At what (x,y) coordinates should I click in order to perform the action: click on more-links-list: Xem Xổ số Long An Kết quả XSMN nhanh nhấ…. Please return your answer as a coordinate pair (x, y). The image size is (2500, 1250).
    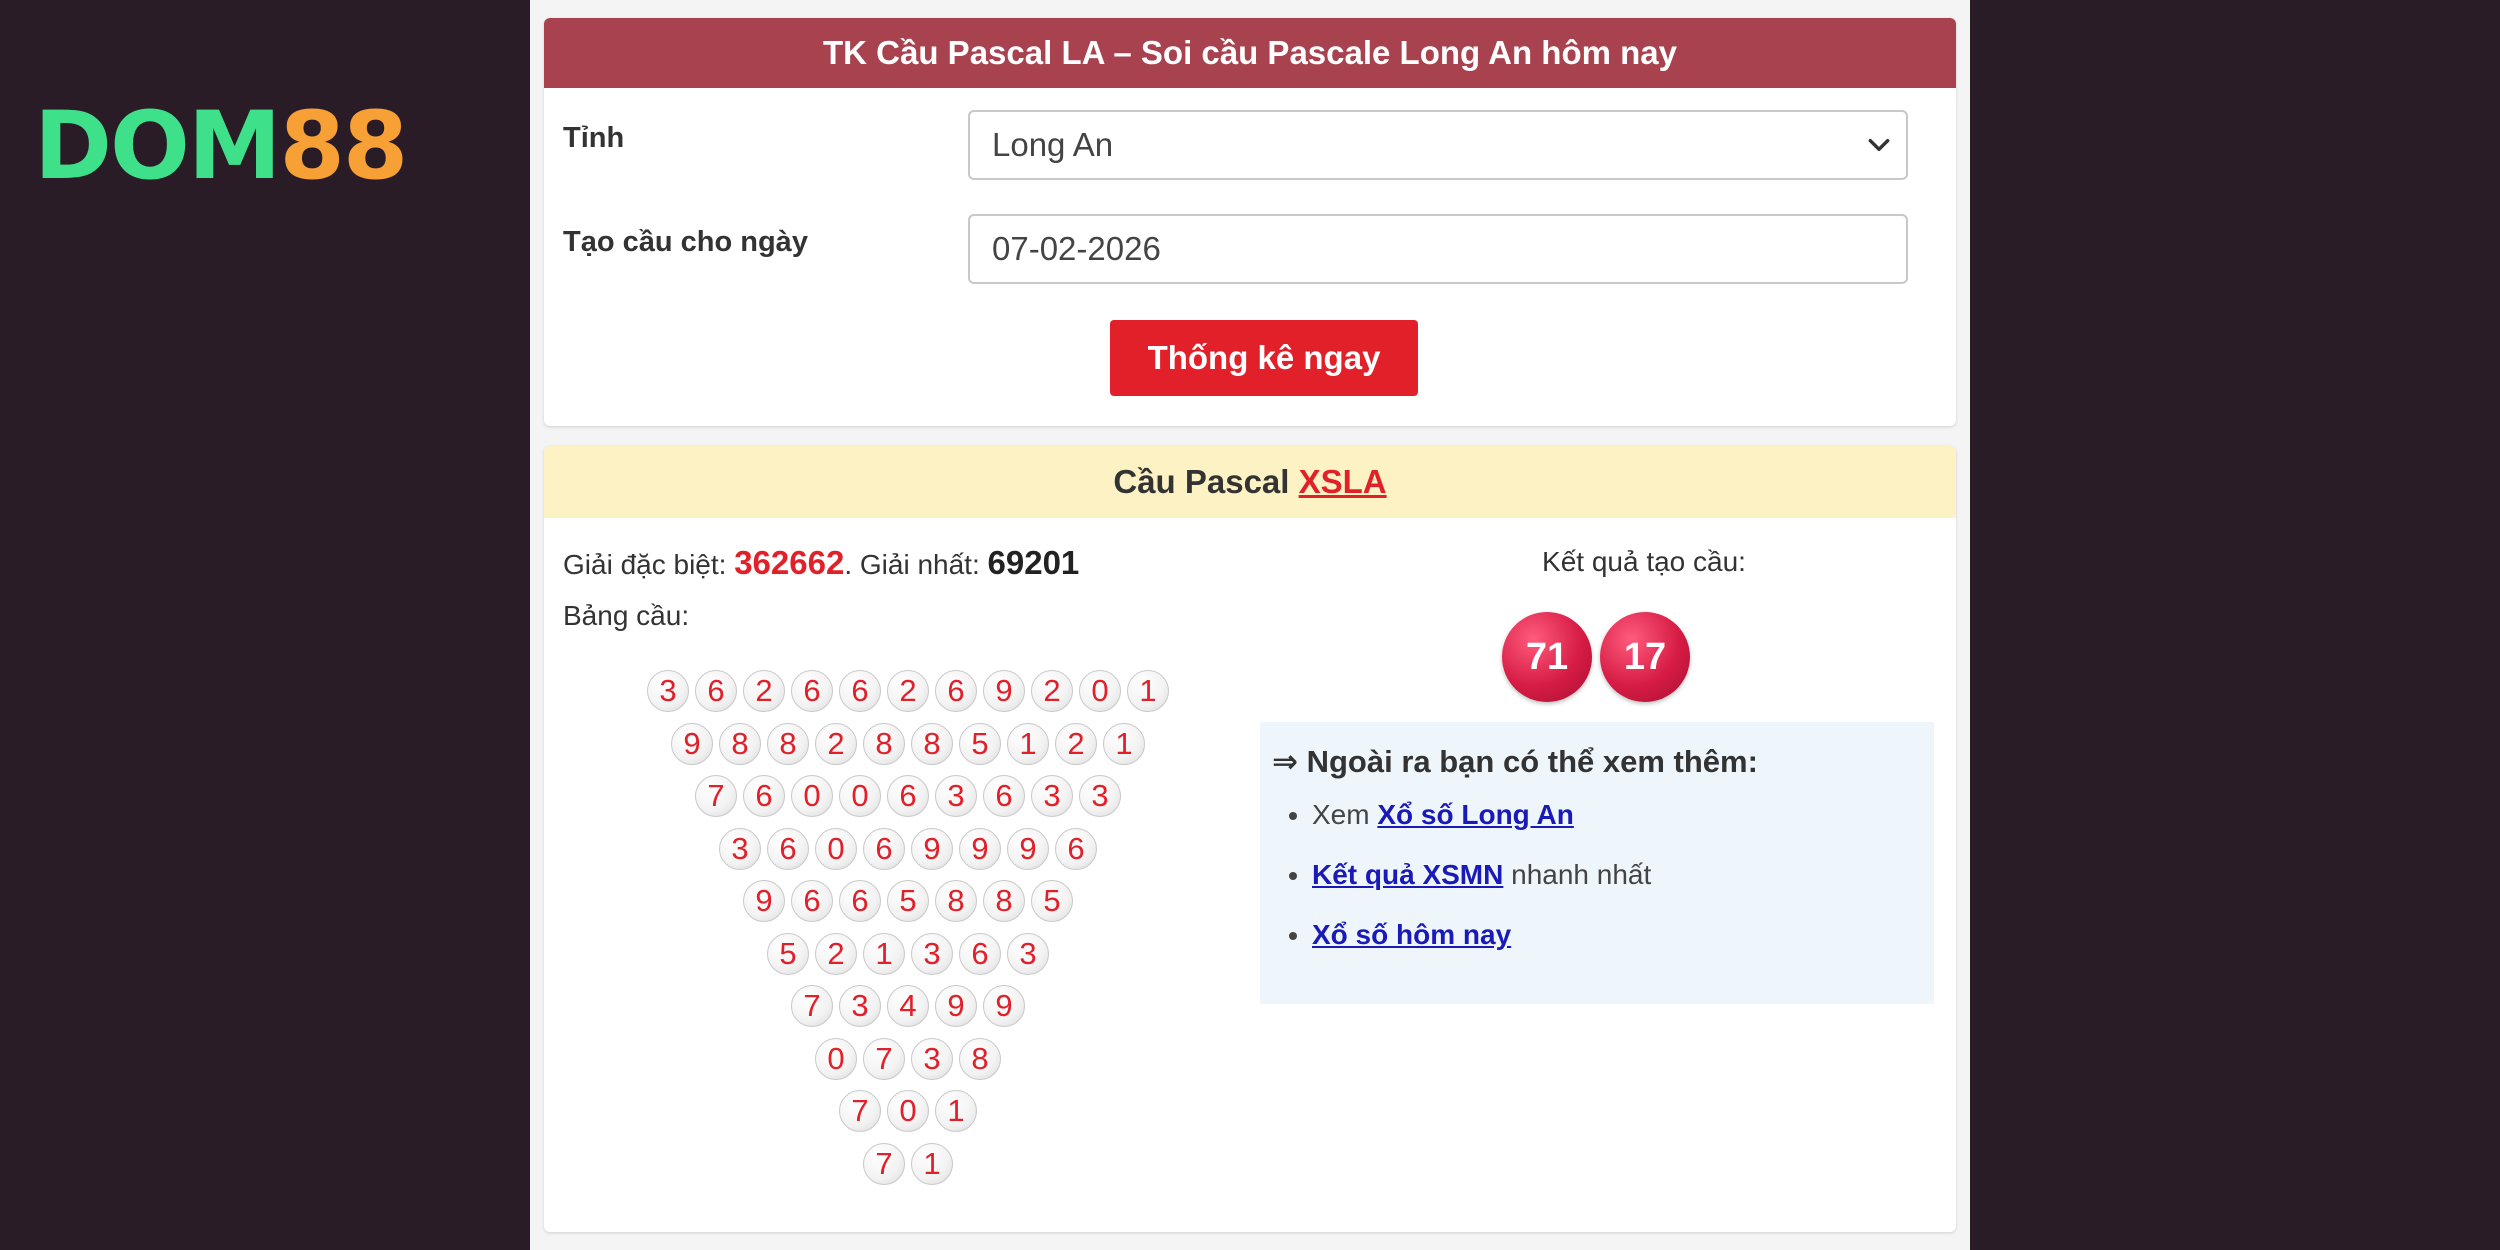
    Looking at the image, I should click on (1597, 875).